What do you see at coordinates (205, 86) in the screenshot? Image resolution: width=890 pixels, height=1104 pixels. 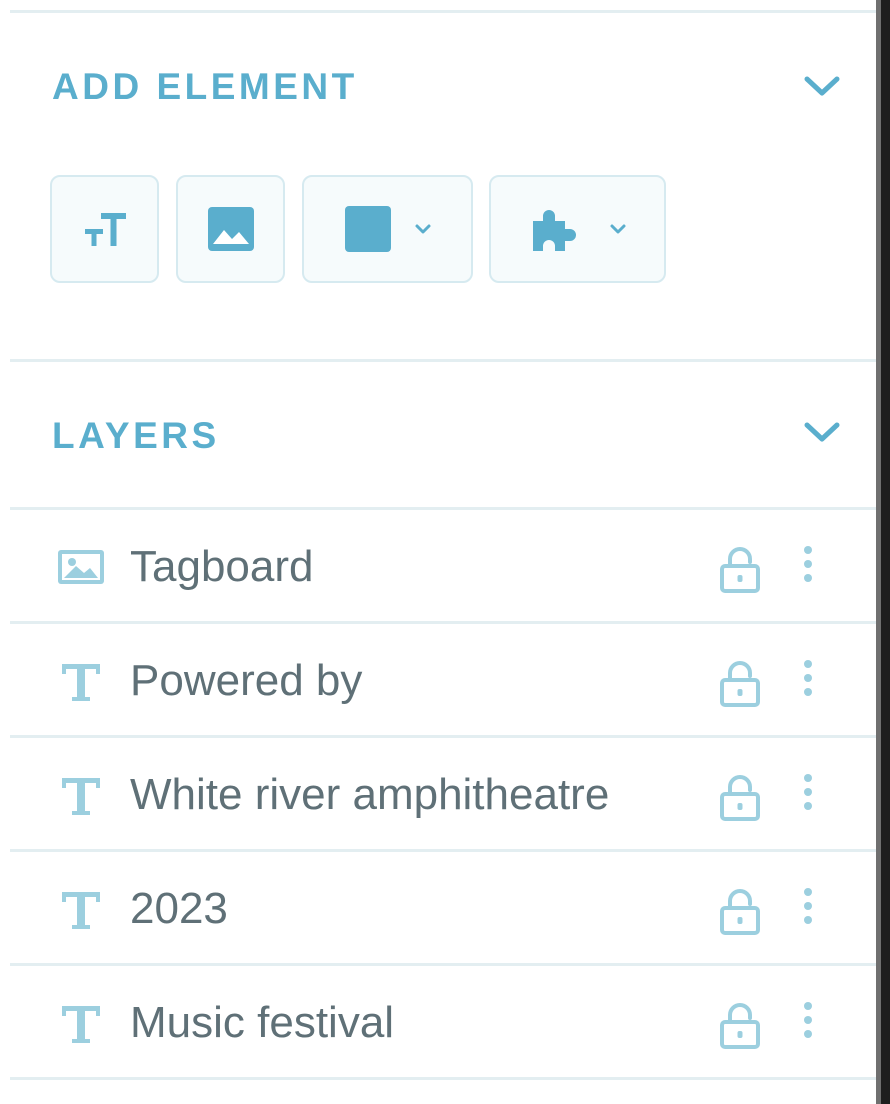 I see `add-element-title: ADD ELEMENT` at bounding box center [205, 86].